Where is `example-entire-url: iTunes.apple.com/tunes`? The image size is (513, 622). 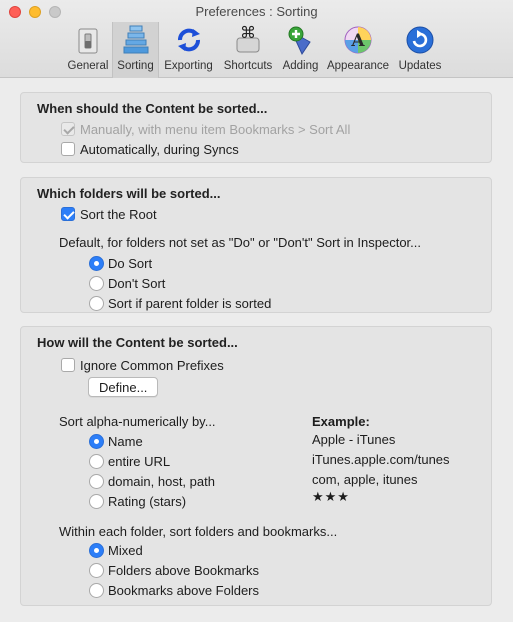 example-entire-url: iTunes.apple.com/tunes is located at coordinates (381, 459).